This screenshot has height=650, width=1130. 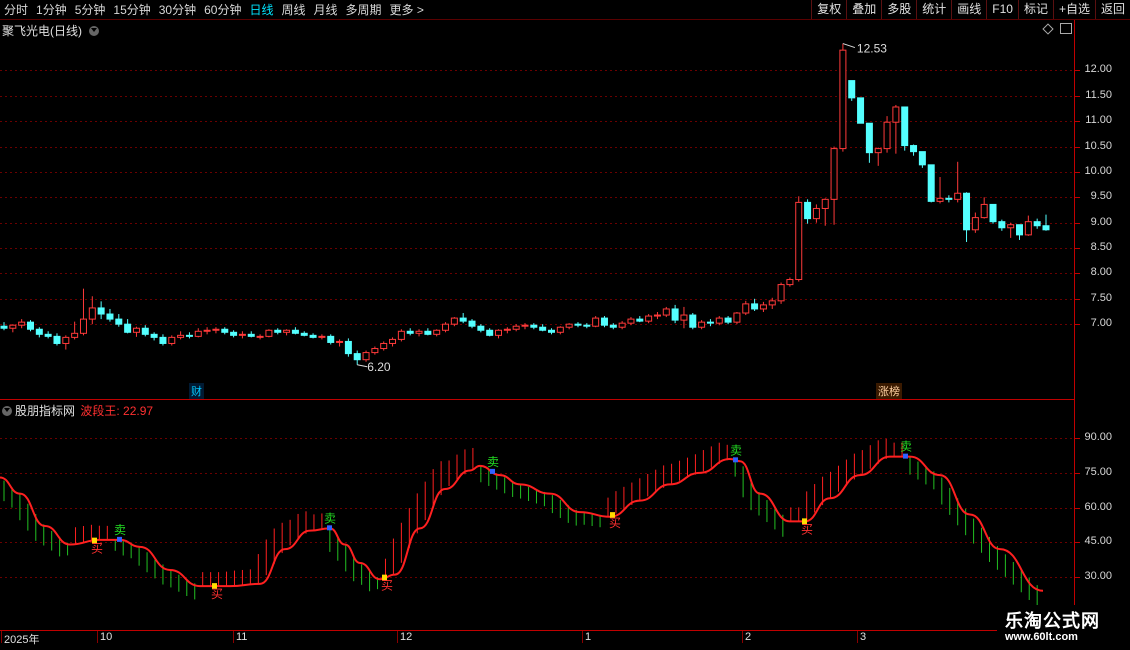 I want to click on price-tick-label: 7.50, so click(x=1101, y=297).